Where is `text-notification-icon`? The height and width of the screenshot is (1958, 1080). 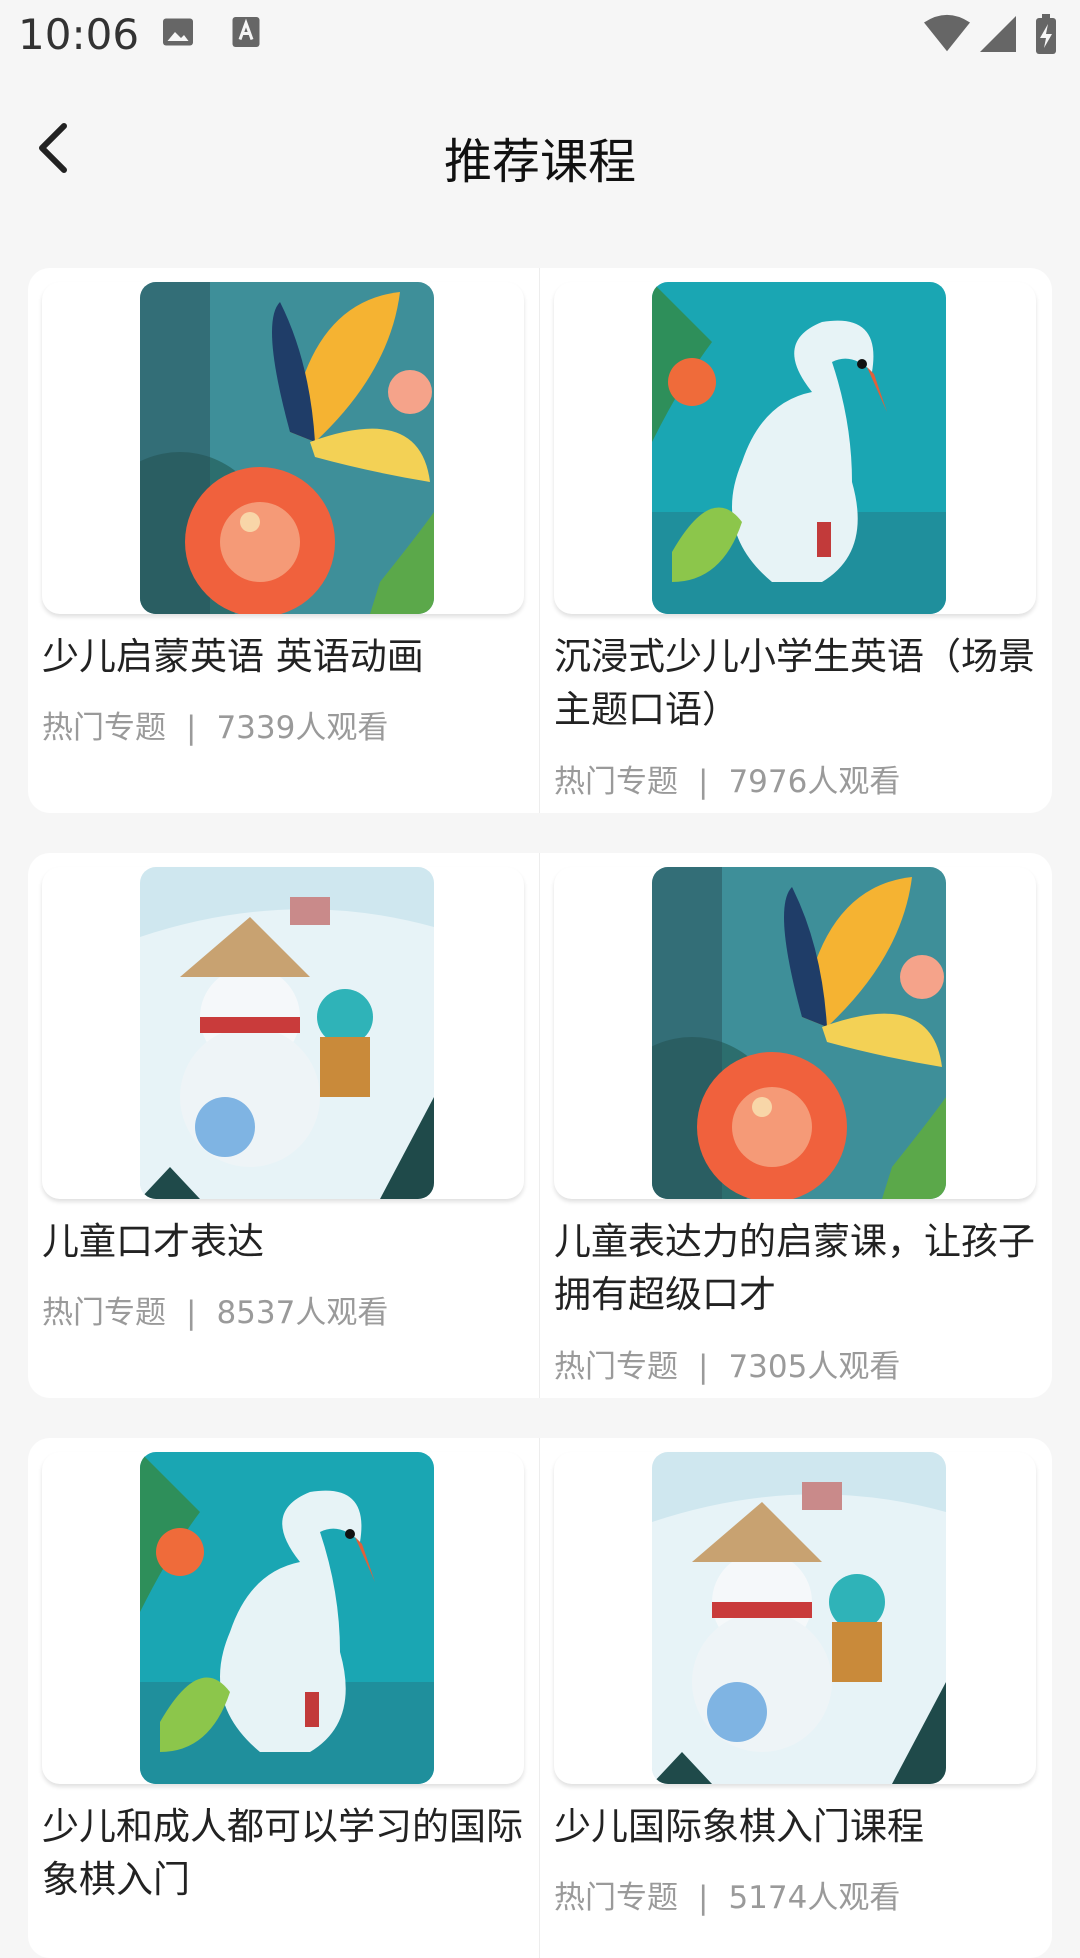 text-notification-icon is located at coordinates (246, 32).